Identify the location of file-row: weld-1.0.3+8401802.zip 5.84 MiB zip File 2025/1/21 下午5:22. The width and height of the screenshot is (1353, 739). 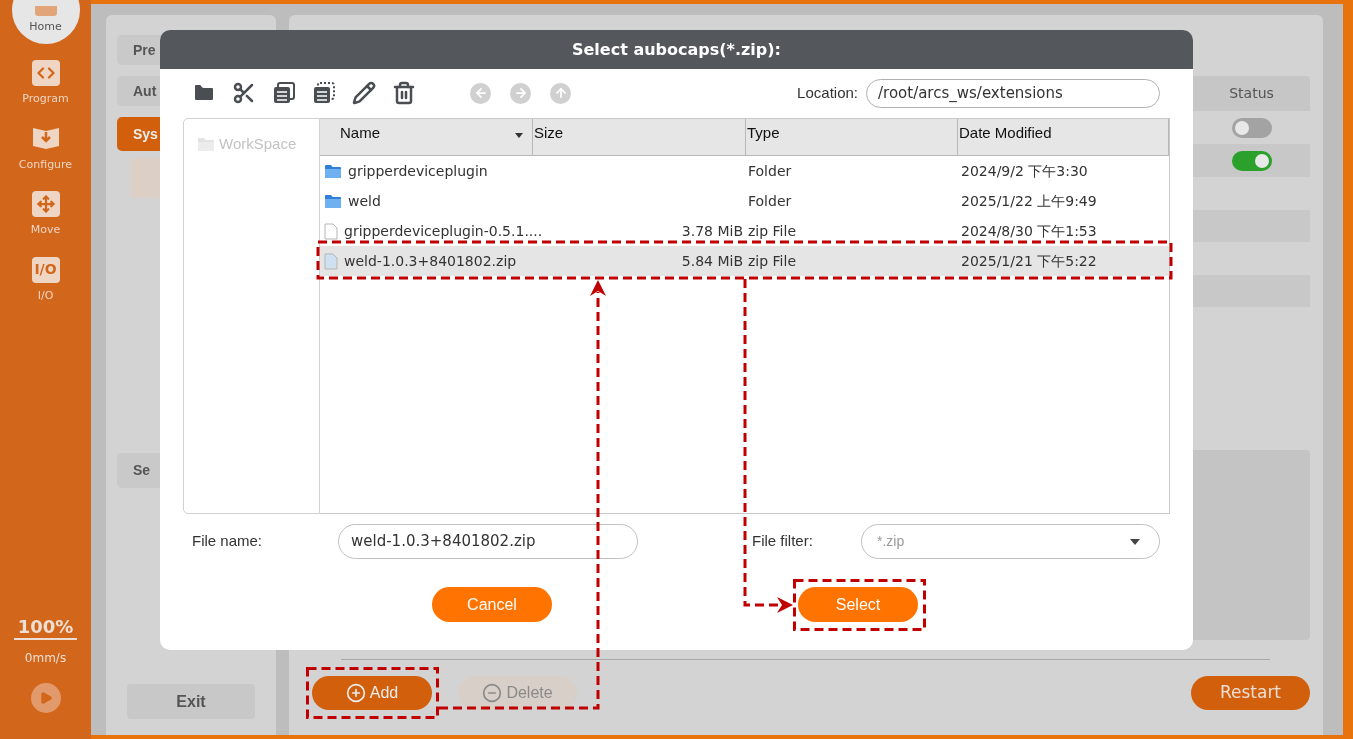
(744, 261).